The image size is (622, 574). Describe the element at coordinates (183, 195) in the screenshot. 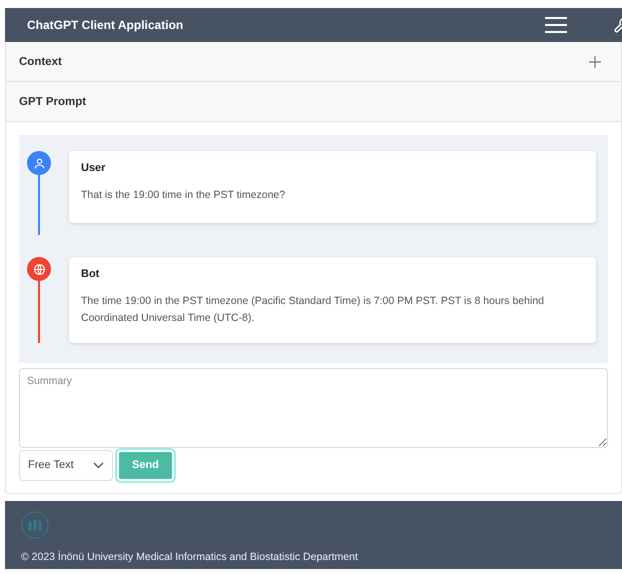

I see `message-text: That is the 19:00 time in the PST timezone?` at that location.